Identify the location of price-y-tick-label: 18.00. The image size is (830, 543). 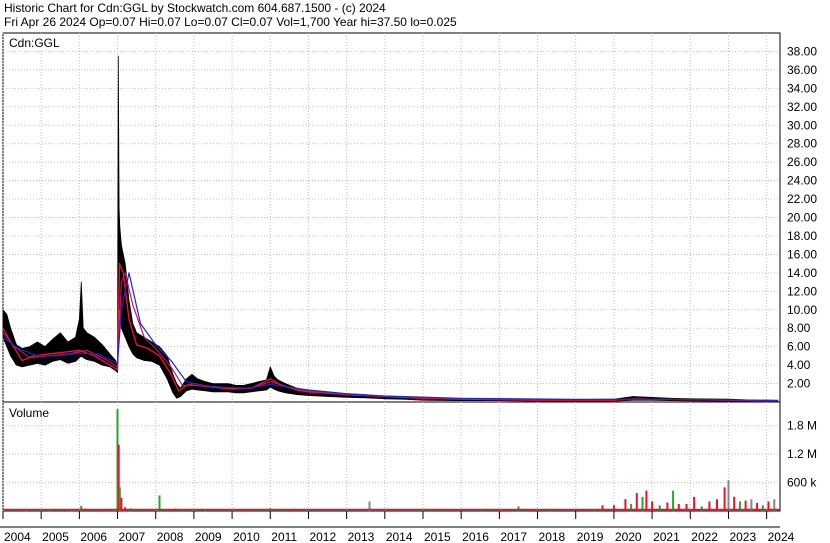
(802, 236).